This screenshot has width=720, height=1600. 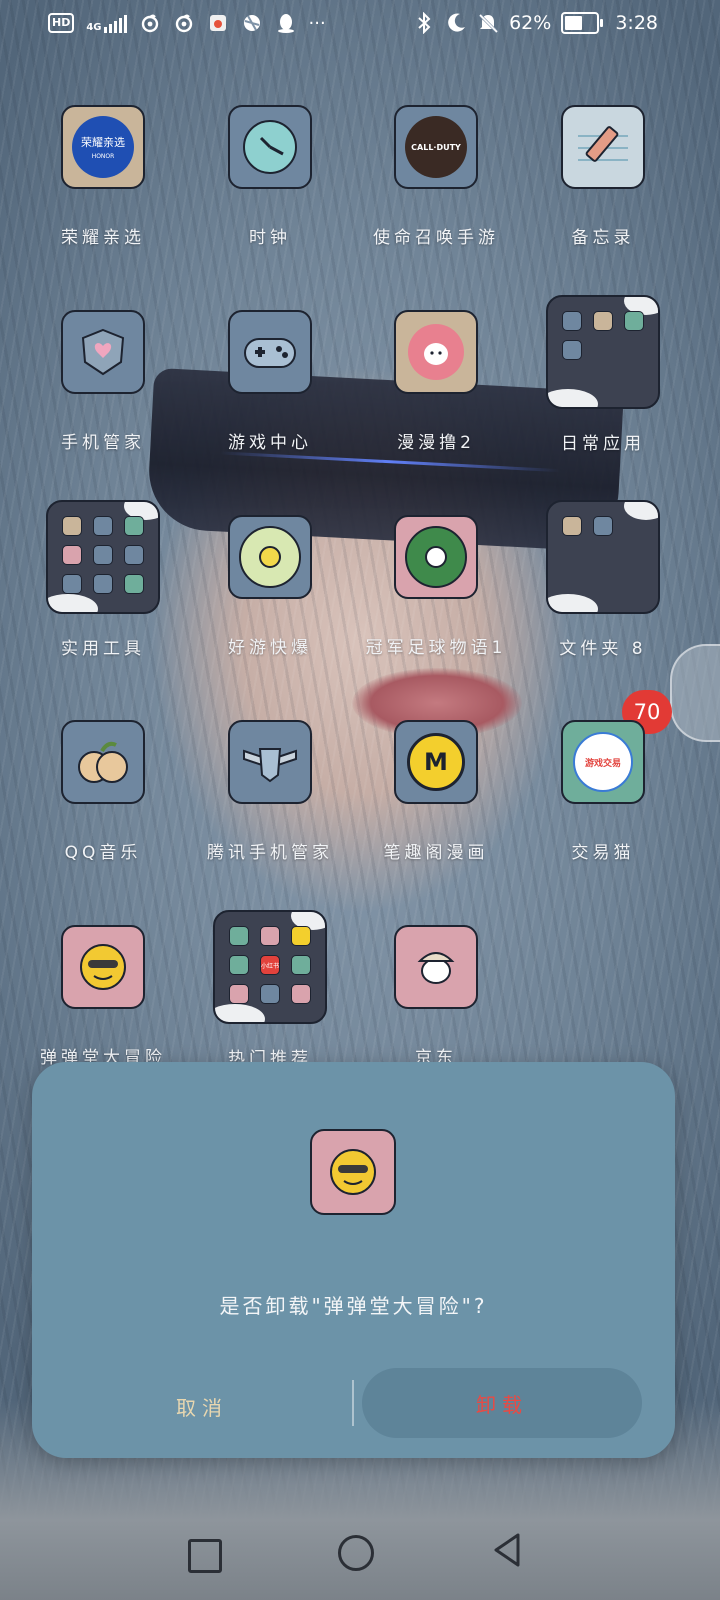 What do you see at coordinates (436, 352) in the screenshot?
I see `manmanlu-icon` at bounding box center [436, 352].